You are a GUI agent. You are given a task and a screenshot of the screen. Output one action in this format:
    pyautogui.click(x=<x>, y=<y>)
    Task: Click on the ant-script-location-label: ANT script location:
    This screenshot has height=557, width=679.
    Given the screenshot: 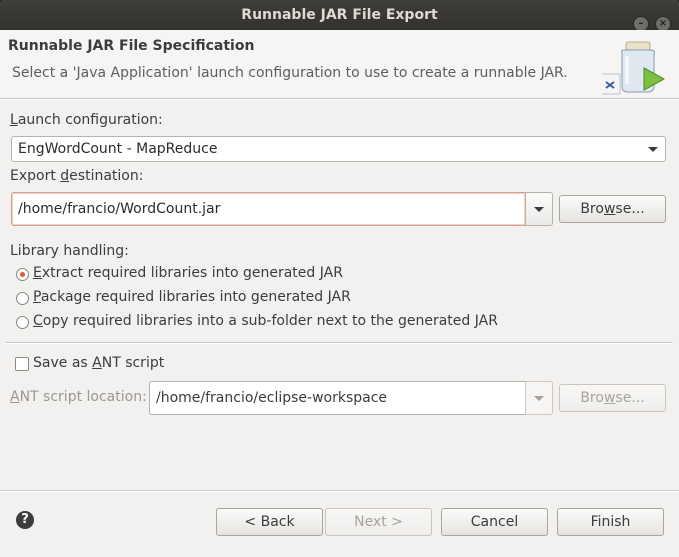 What is the action you would take?
    pyautogui.click(x=78, y=397)
    